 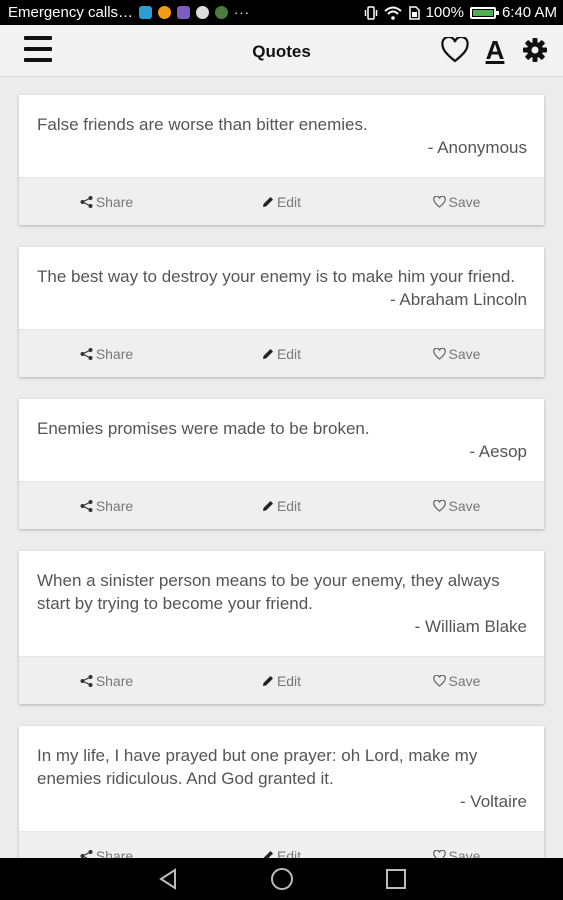 I want to click on navigation-bar, so click(x=281, y=879).